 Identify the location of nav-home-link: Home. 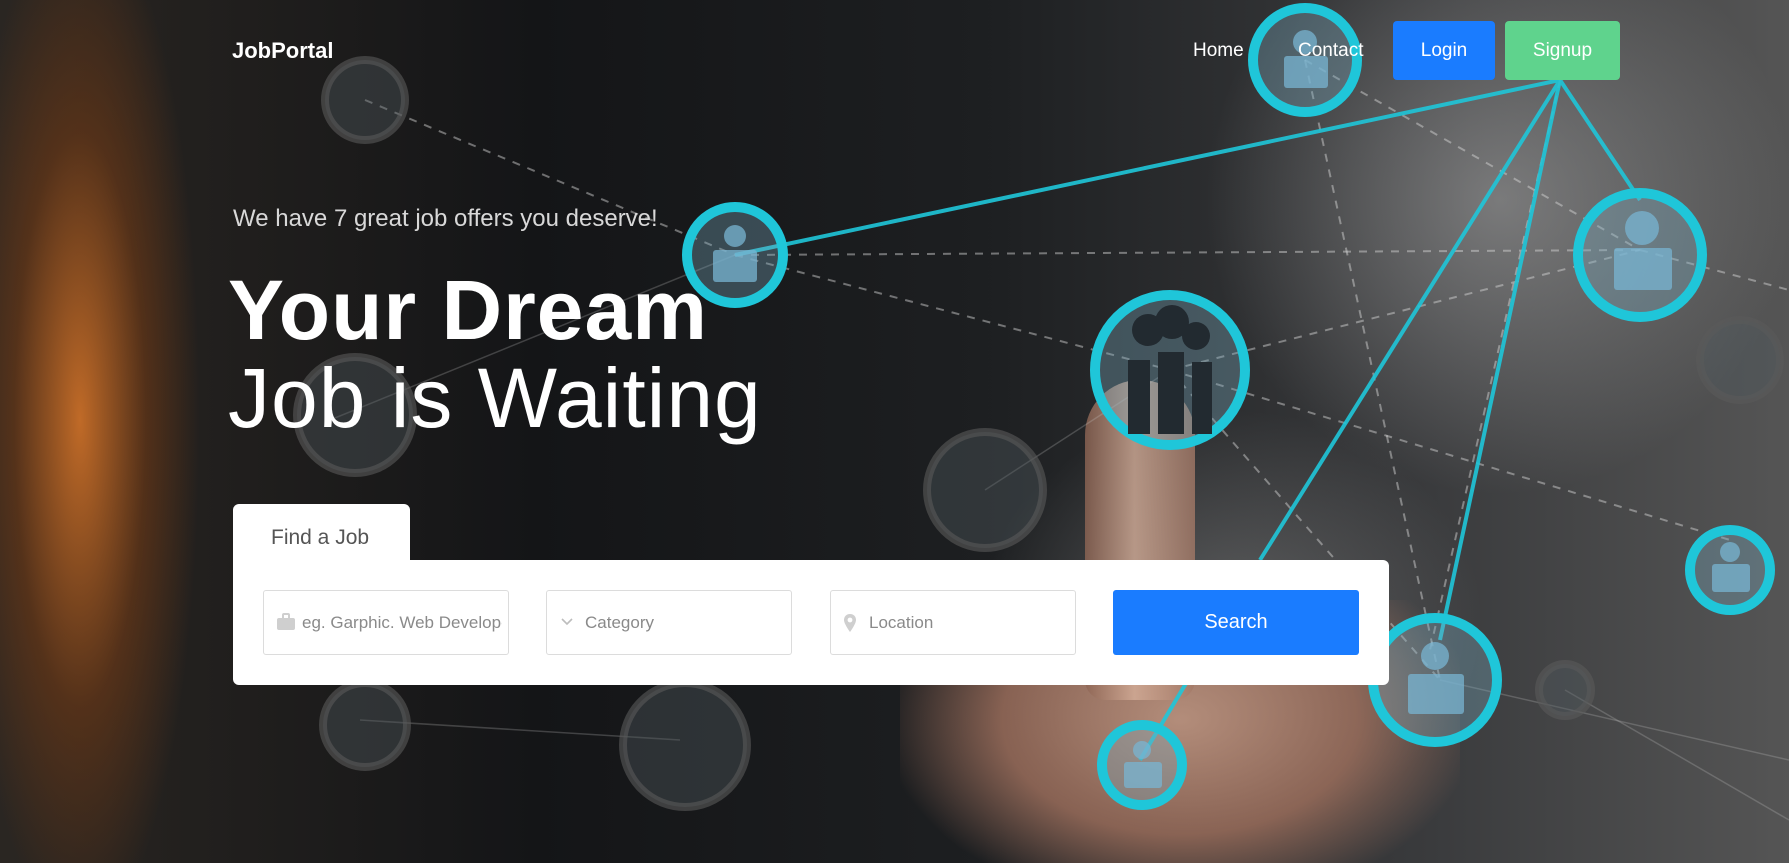
(1218, 51).